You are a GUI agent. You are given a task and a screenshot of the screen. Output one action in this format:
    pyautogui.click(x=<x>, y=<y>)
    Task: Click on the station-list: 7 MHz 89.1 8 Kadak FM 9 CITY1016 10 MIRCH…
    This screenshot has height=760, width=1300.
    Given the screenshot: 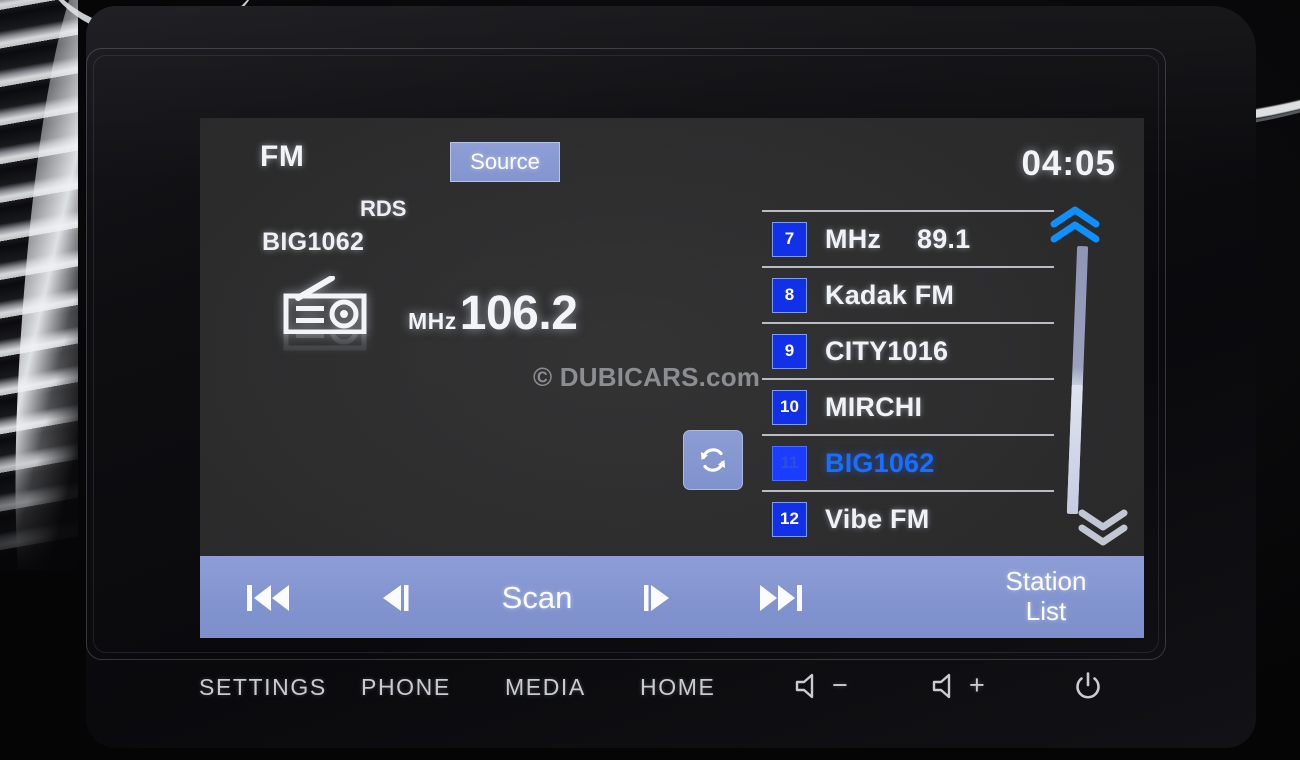 What is the action you would take?
    pyautogui.click(x=908, y=378)
    